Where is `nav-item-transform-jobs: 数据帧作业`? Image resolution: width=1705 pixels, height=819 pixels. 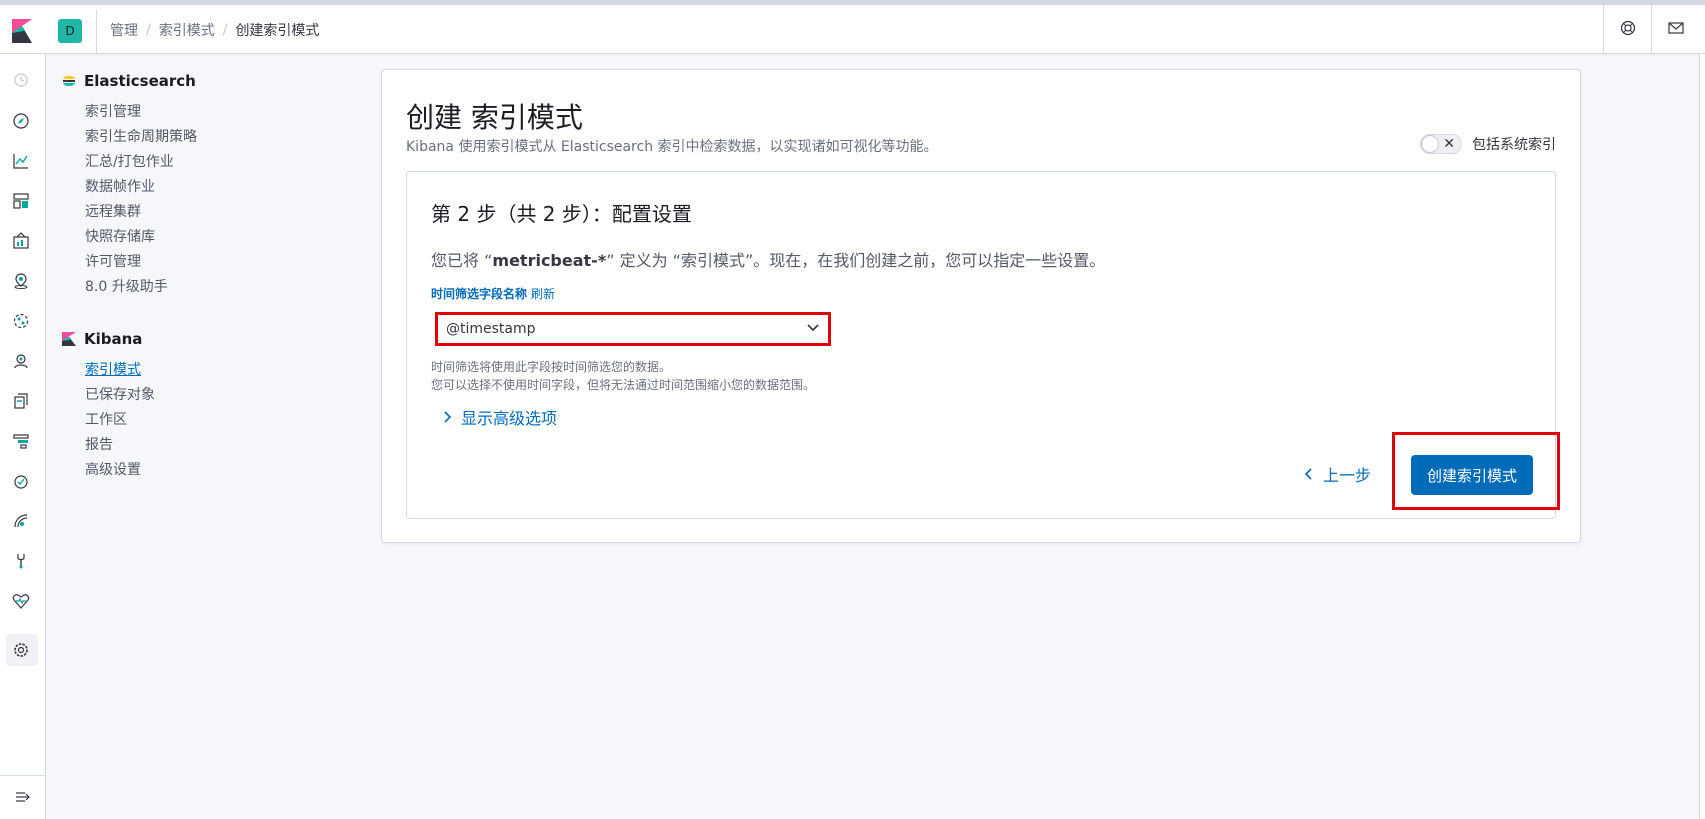
nav-item-transform-jobs: 数据帧作业 is located at coordinates (203, 187).